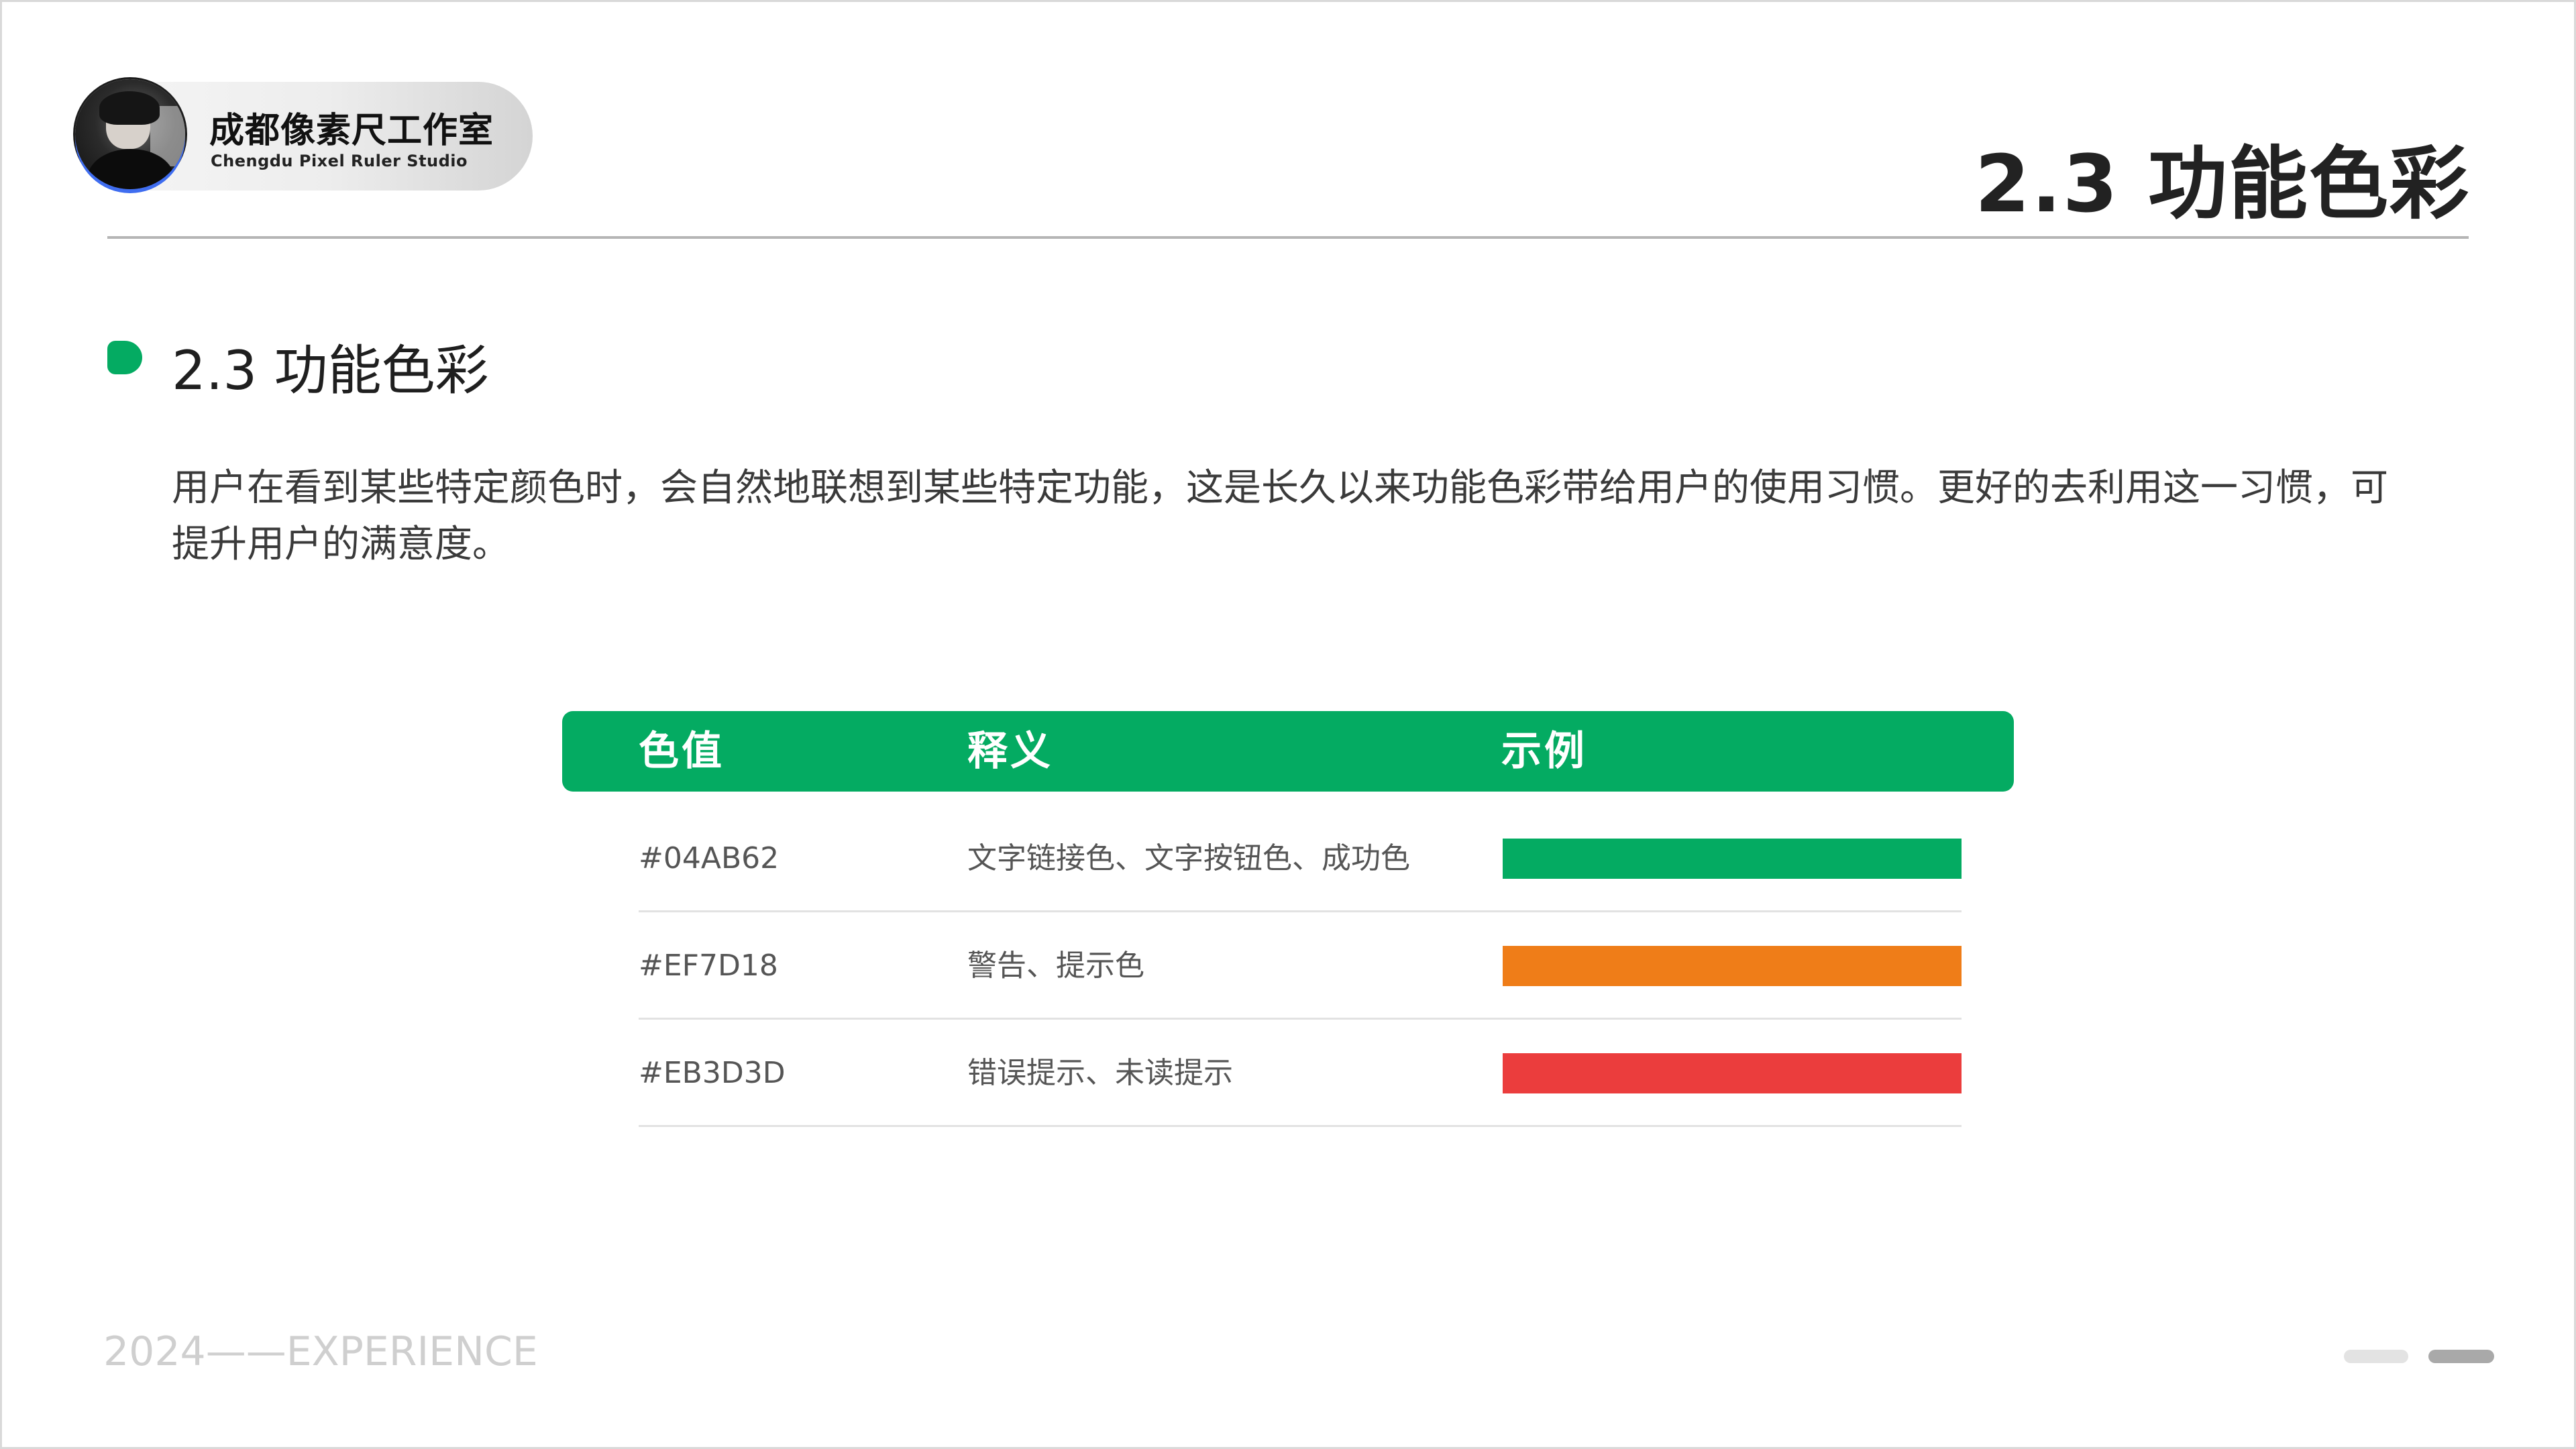  Describe the element at coordinates (1100, 1073) in the screenshot. I see `color-meaning-cell: 错误提示、未读提示` at that location.